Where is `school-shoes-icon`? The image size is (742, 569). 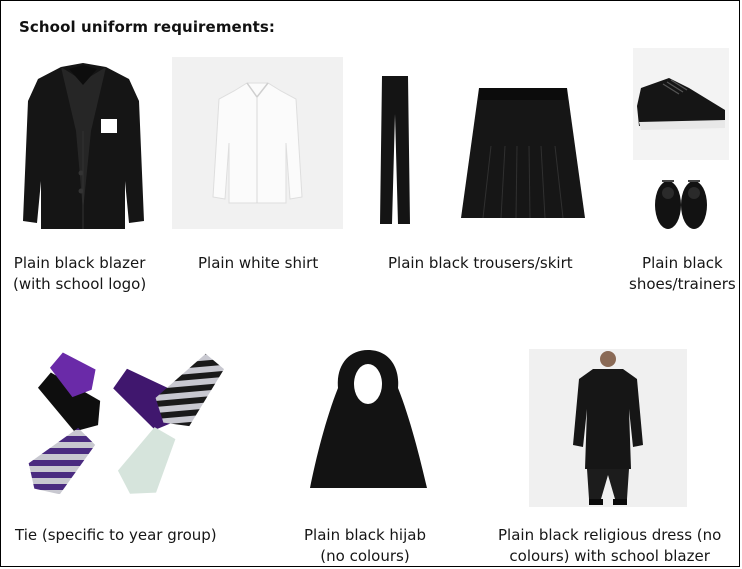
school-shoes-icon is located at coordinates (681, 204).